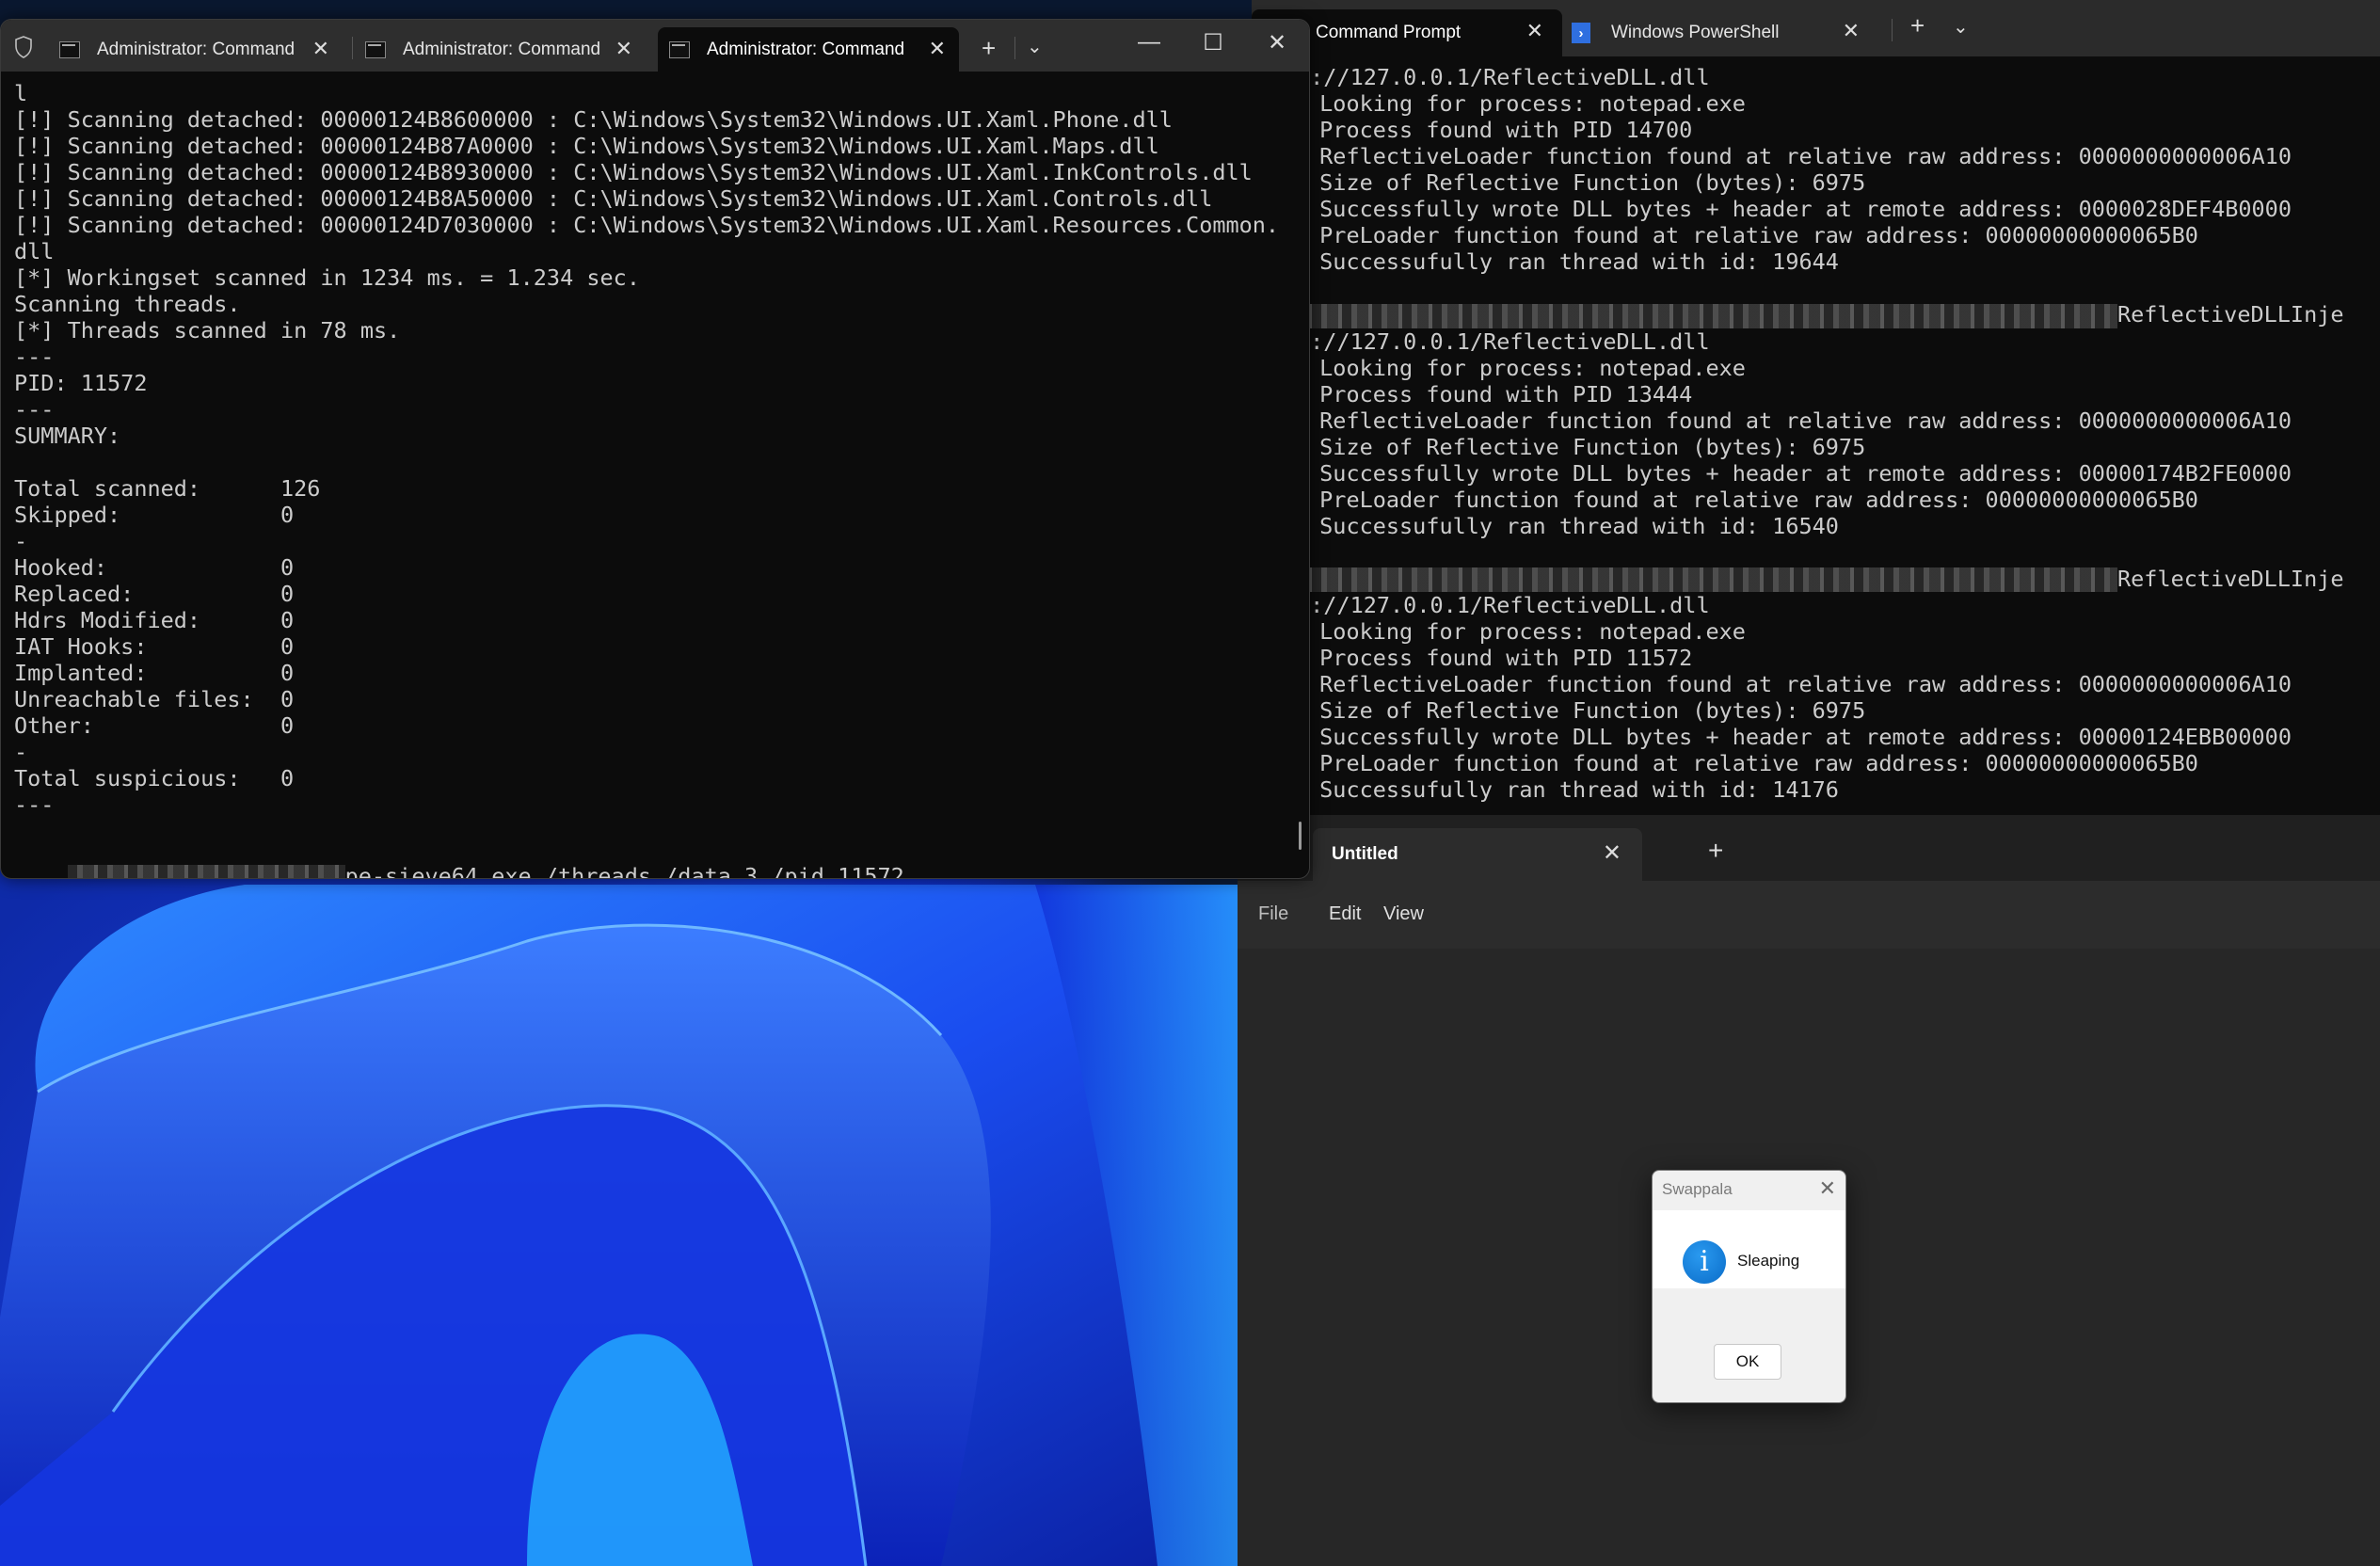 Image resolution: width=2380 pixels, height=1566 pixels. What do you see at coordinates (67, 436) in the screenshot?
I see `terminal-line: SUMMARY:` at bounding box center [67, 436].